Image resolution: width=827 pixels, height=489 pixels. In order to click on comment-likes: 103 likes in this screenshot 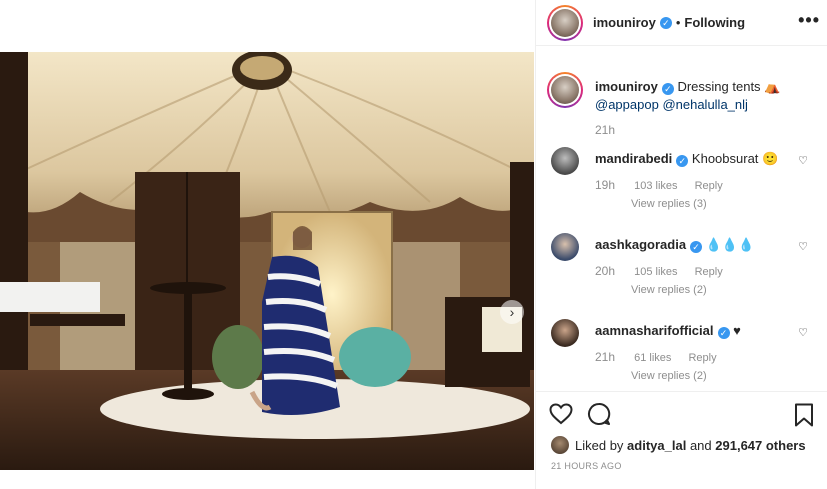, I will do `click(655, 186)`.